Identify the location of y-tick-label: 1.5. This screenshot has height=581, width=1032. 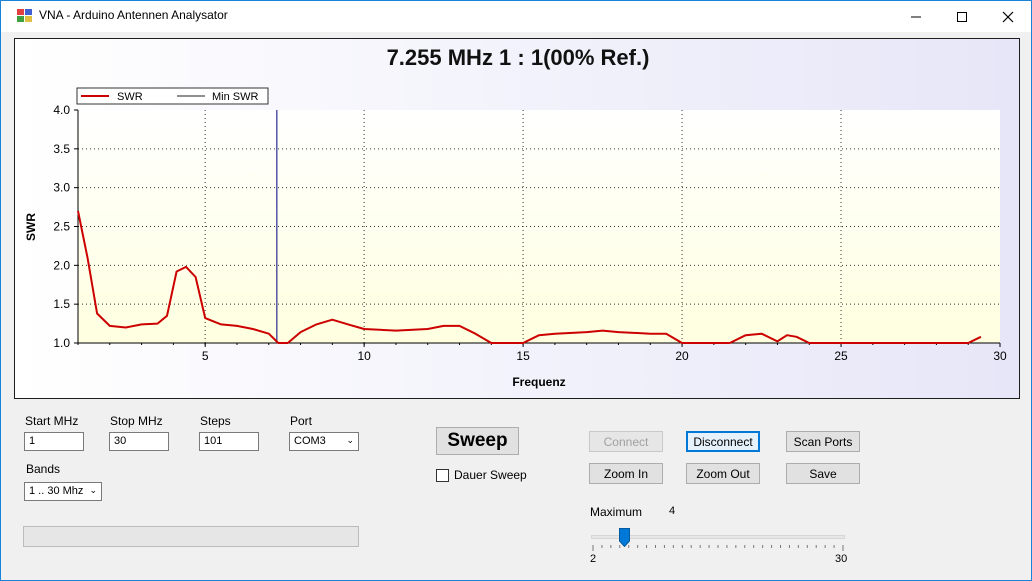
(61, 304).